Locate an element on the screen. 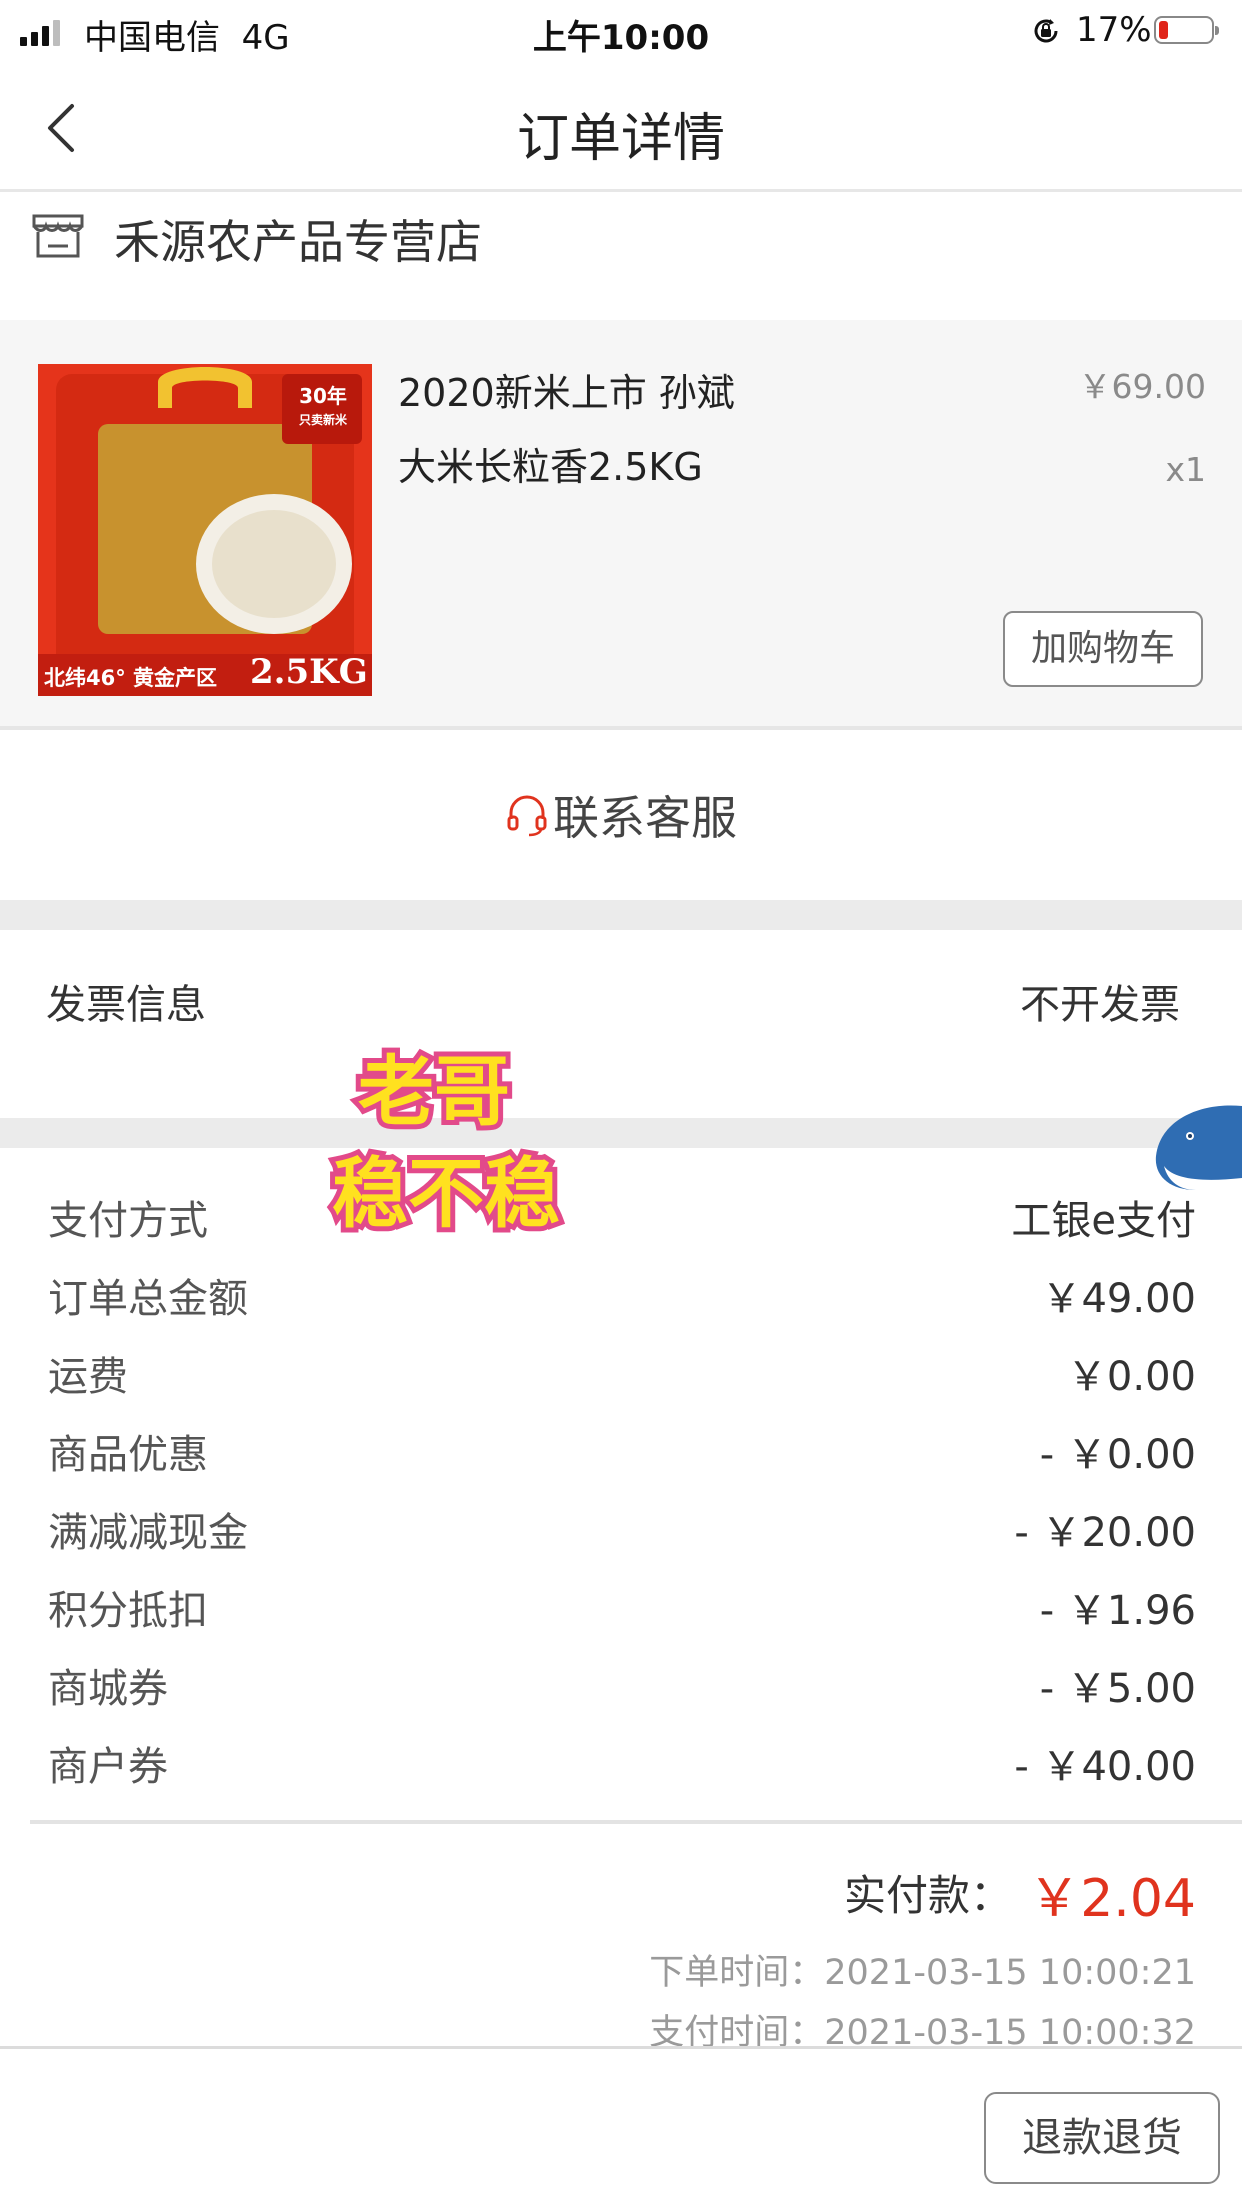 The height and width of the screenshot is (2208, 1242). contact-service-label: 联系客服 is located at coordinates (645, 818).